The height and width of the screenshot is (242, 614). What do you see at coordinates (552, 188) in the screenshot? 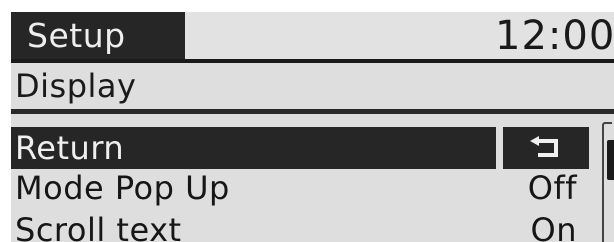
I see `menu-item-value: Off` at bounding box center [552, 188].